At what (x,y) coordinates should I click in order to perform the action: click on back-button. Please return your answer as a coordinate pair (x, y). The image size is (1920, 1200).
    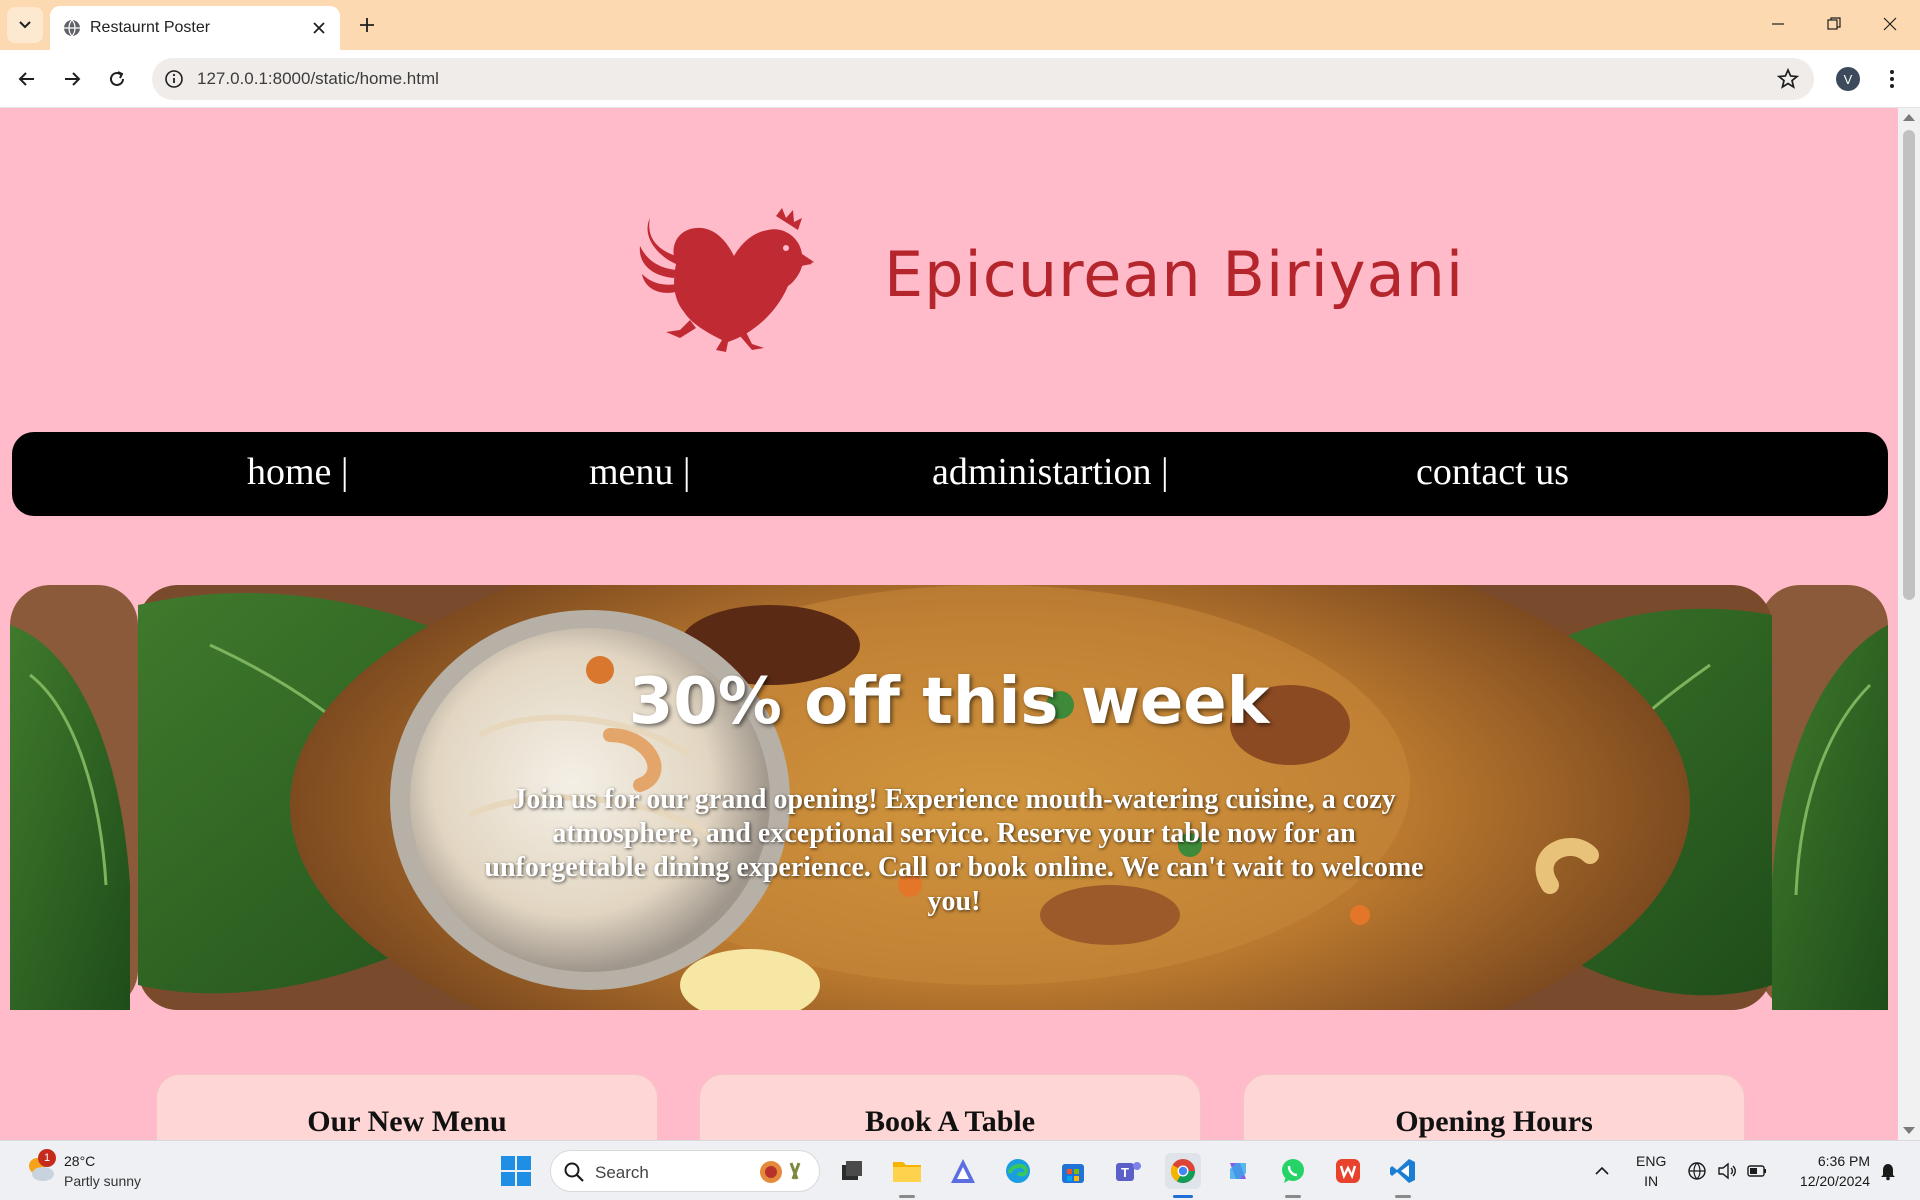
    Looking at the image, I should click on (27, 79).